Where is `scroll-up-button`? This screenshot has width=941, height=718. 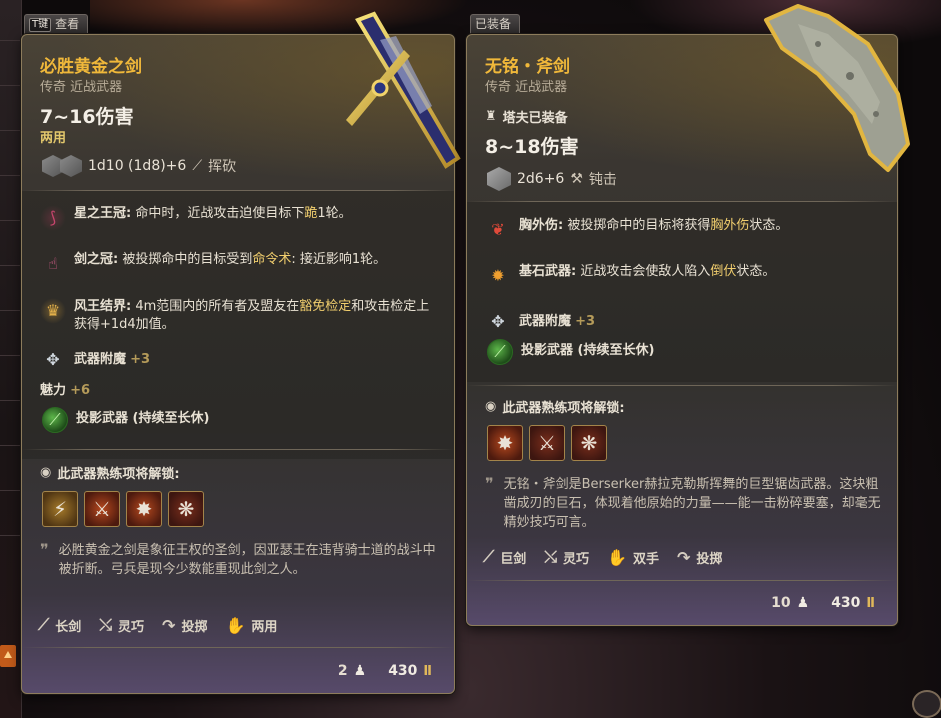 scroll-up-button is located at coordinates (8, 656).